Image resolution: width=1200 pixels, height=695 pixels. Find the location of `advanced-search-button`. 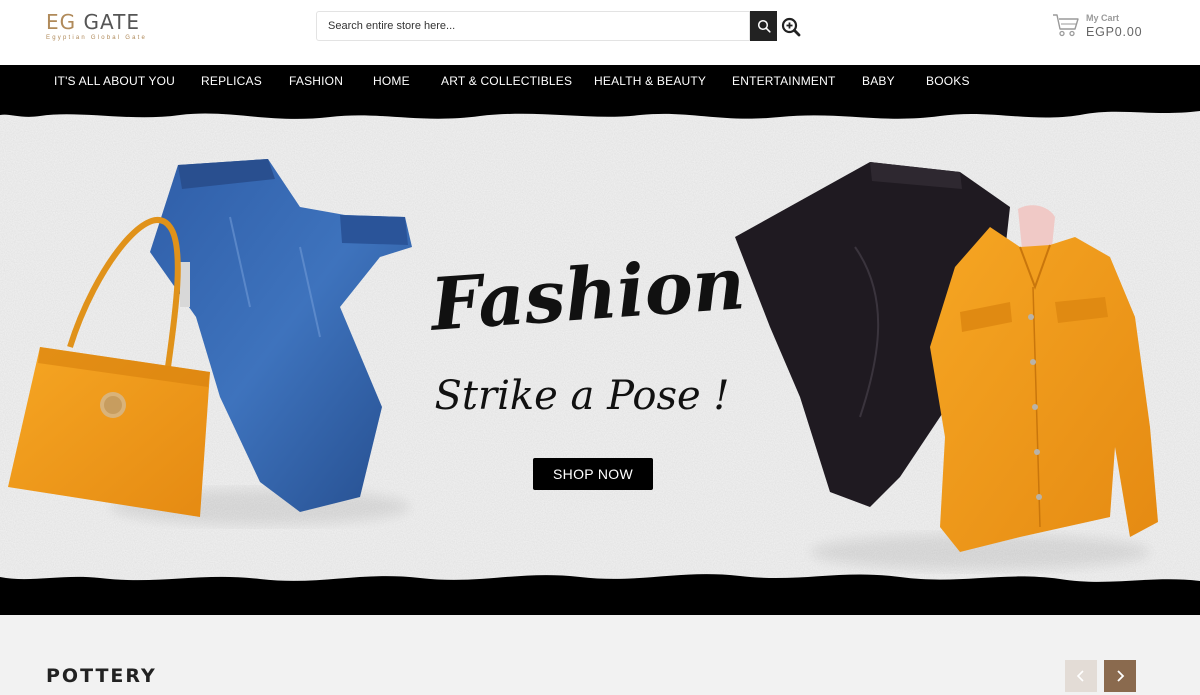

advanced-search-button is located at coordinates (791, 27).